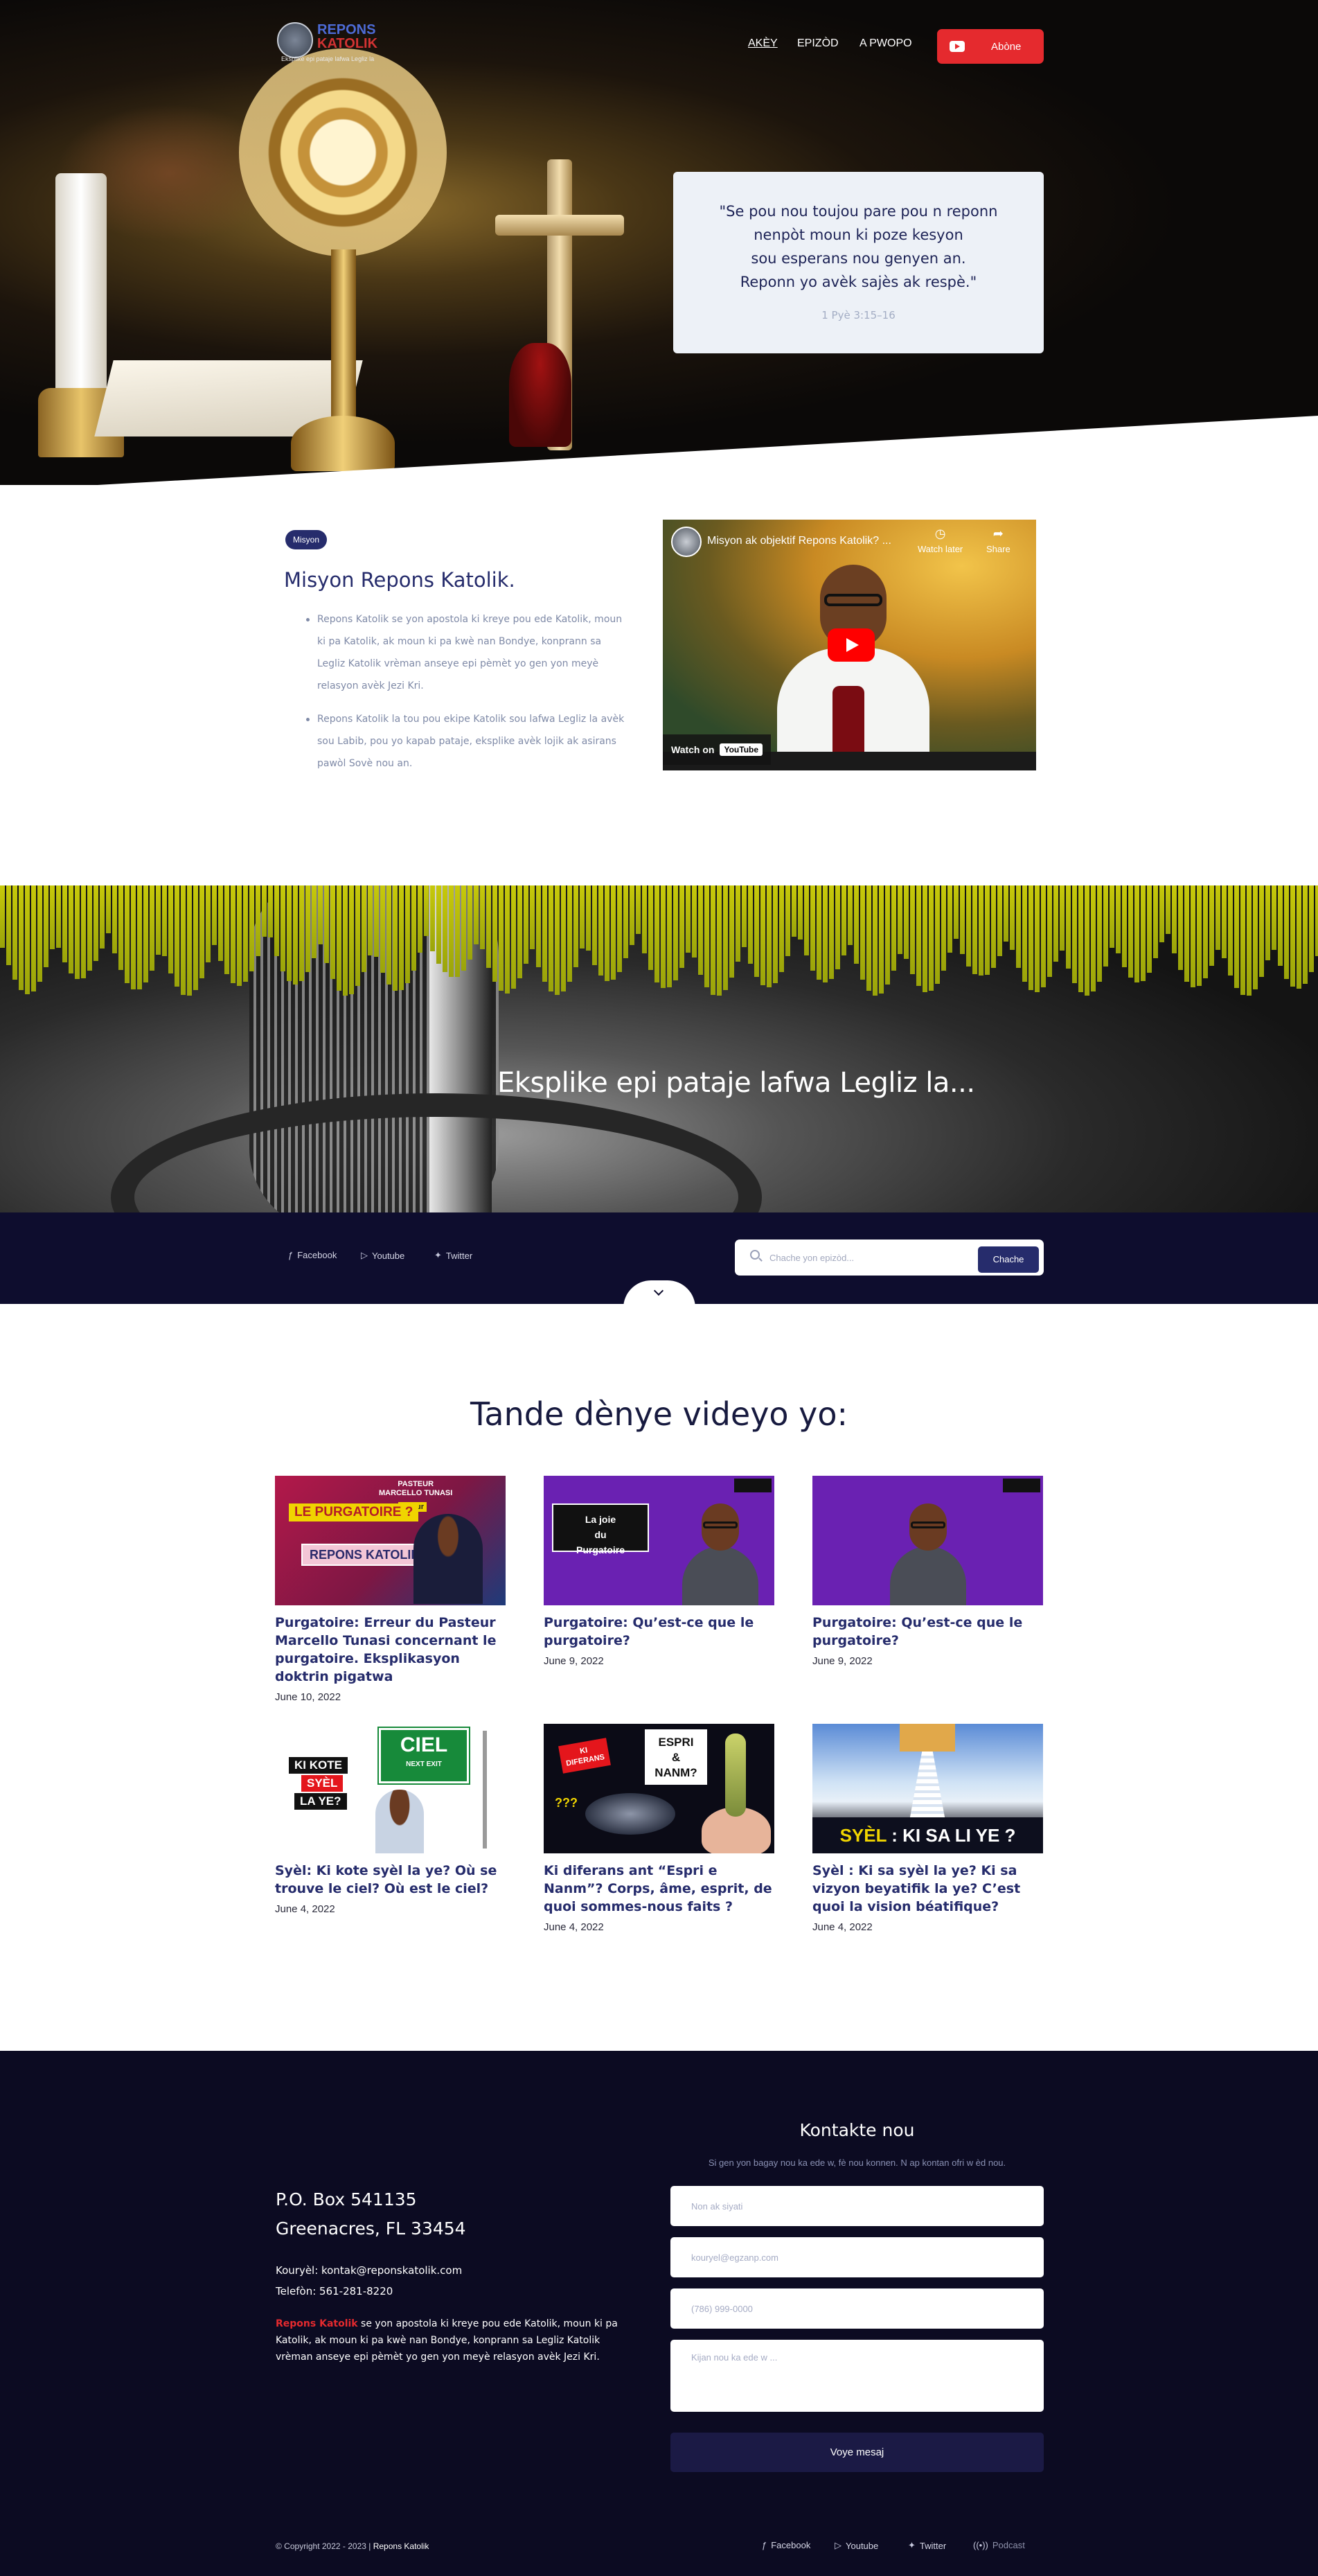 The width and height of the screenshot is (1318, 2576). Describe the element at coordinates (717, 750) in the screenshot. I see `watch-on-youtube: Watch on YouTube` at that location.